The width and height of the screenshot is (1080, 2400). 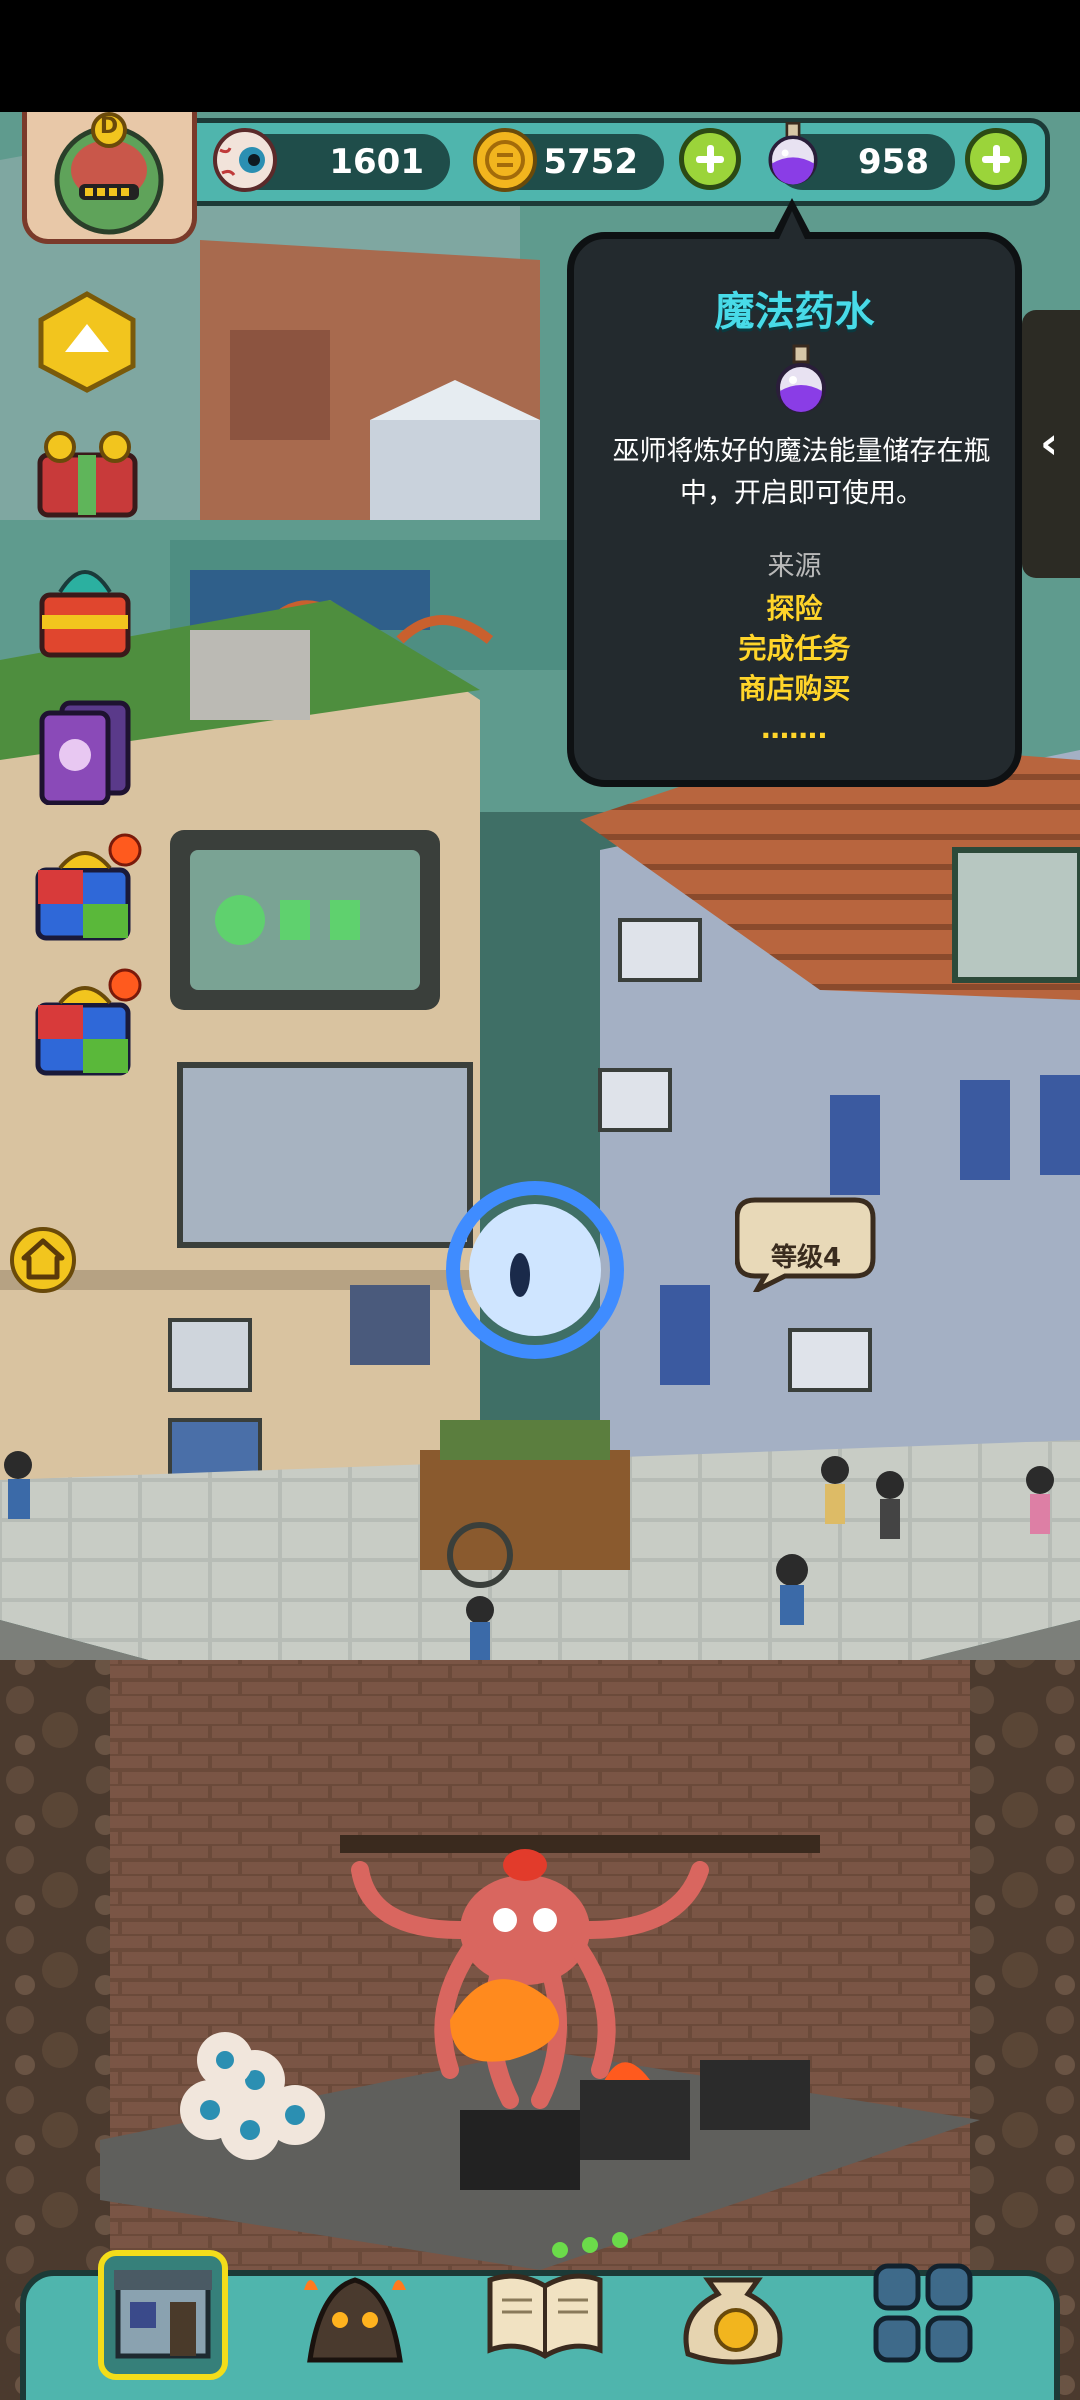 What do you see at coordinates (794, 649) in the screenshot?
I see `source-item: 完成任务` at bounding box center [794, 649].